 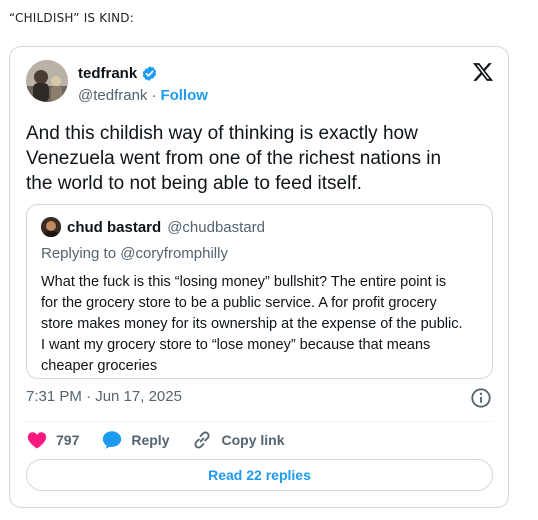 I want to click on copy-link-button: Copy link, so click(x=238, y=440).